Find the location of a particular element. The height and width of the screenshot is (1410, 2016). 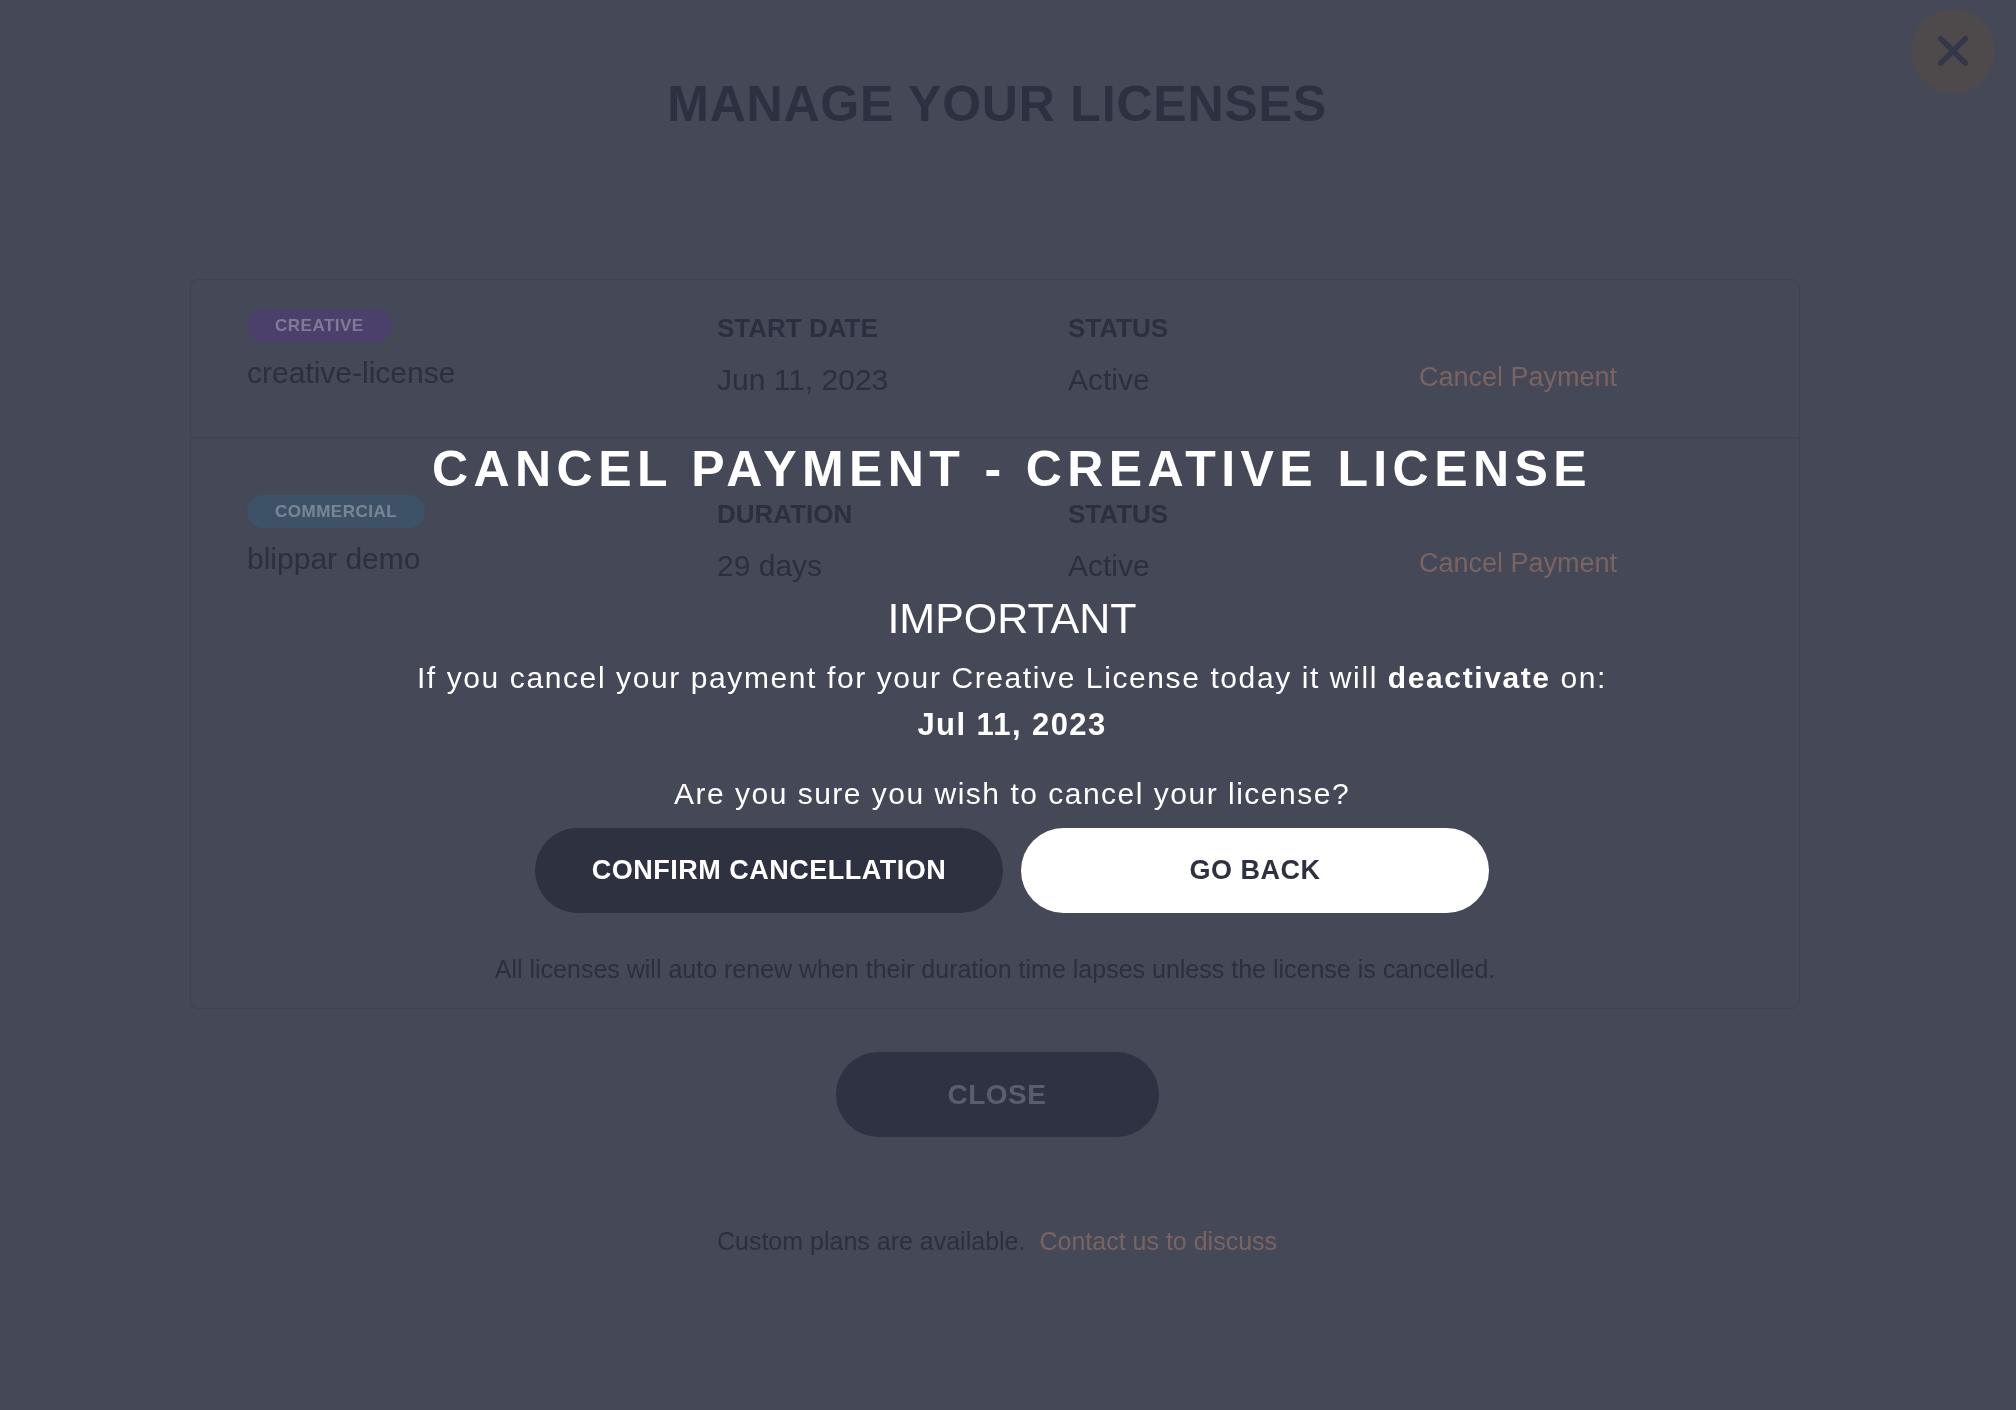

confirm-question: Are you sure you wish to cancel your license? is located at coordinates (1012, 794).